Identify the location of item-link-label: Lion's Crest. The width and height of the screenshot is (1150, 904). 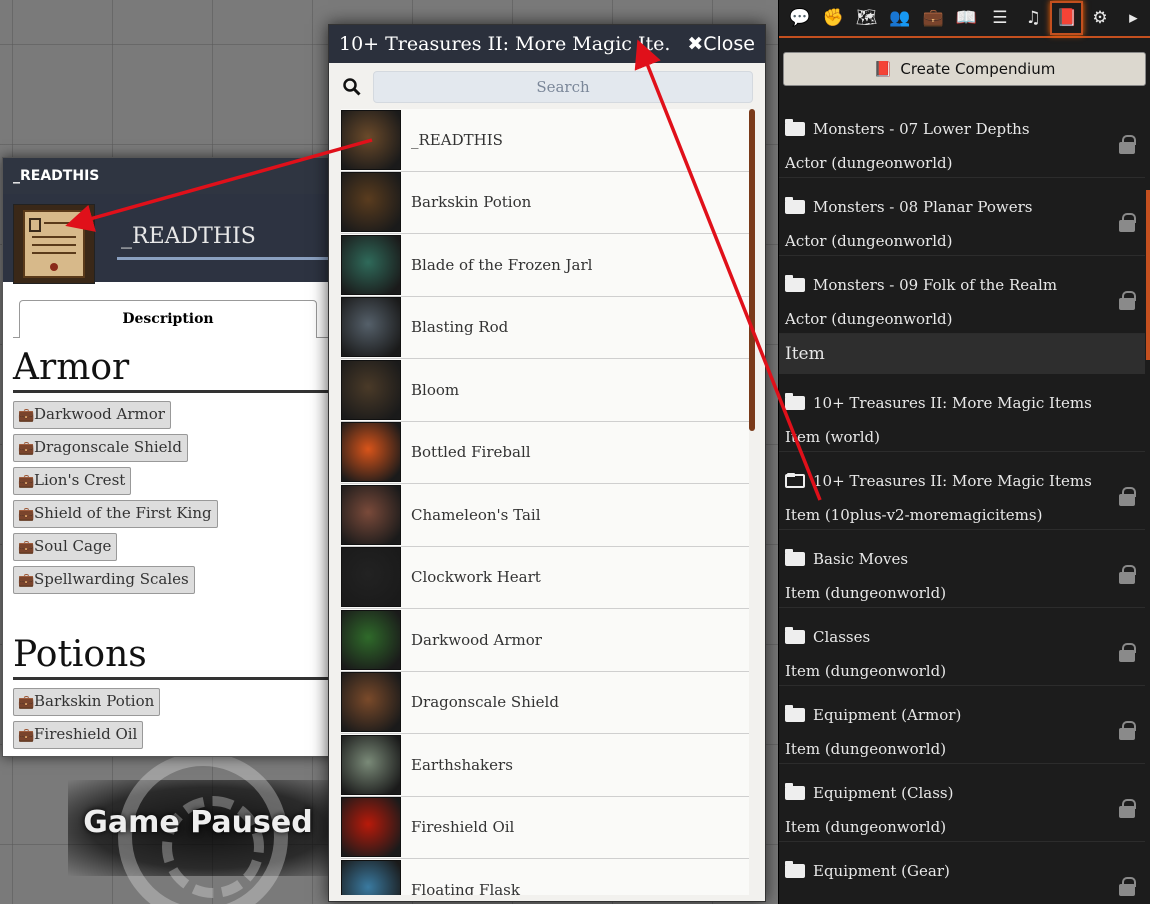
(80, 480).